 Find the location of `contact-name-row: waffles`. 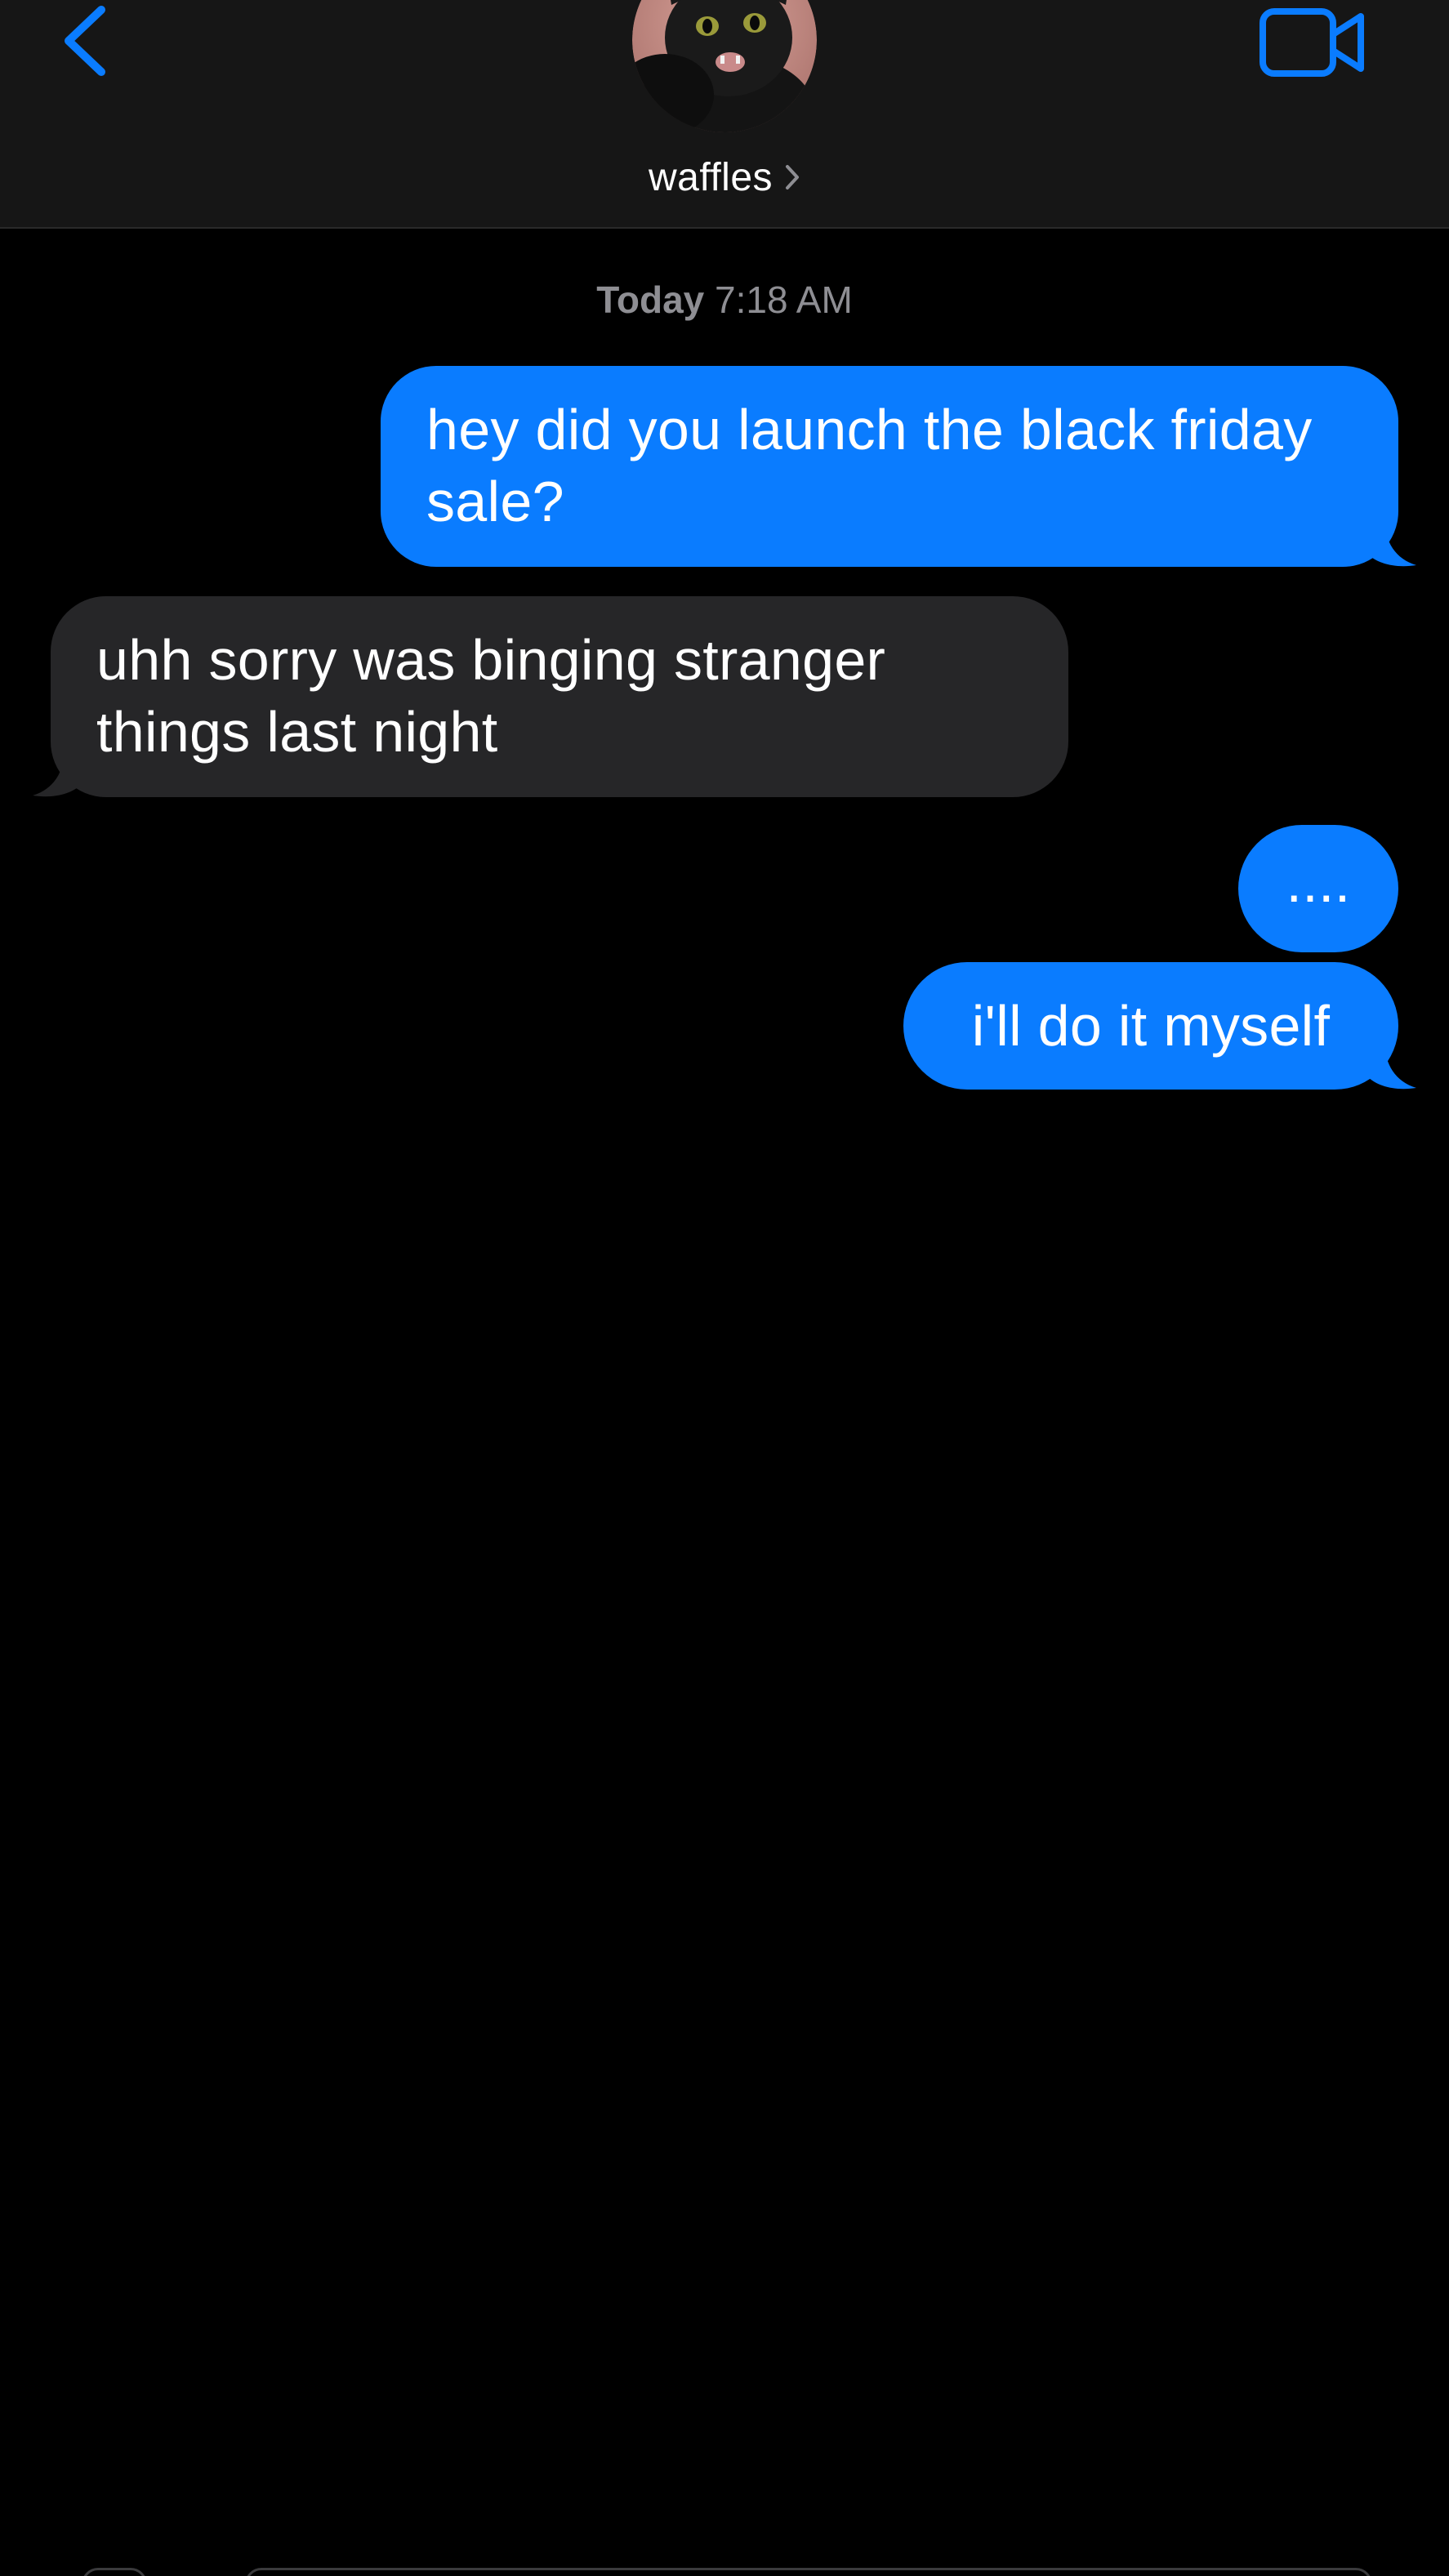

contact-name-row: waffles is located at coordinates (724, 177).